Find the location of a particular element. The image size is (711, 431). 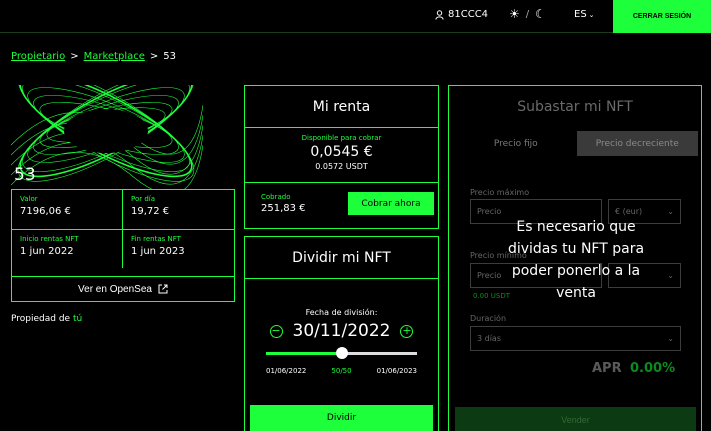

opensea-button: Ver en OpenSea is located at coordinates (123, 289).